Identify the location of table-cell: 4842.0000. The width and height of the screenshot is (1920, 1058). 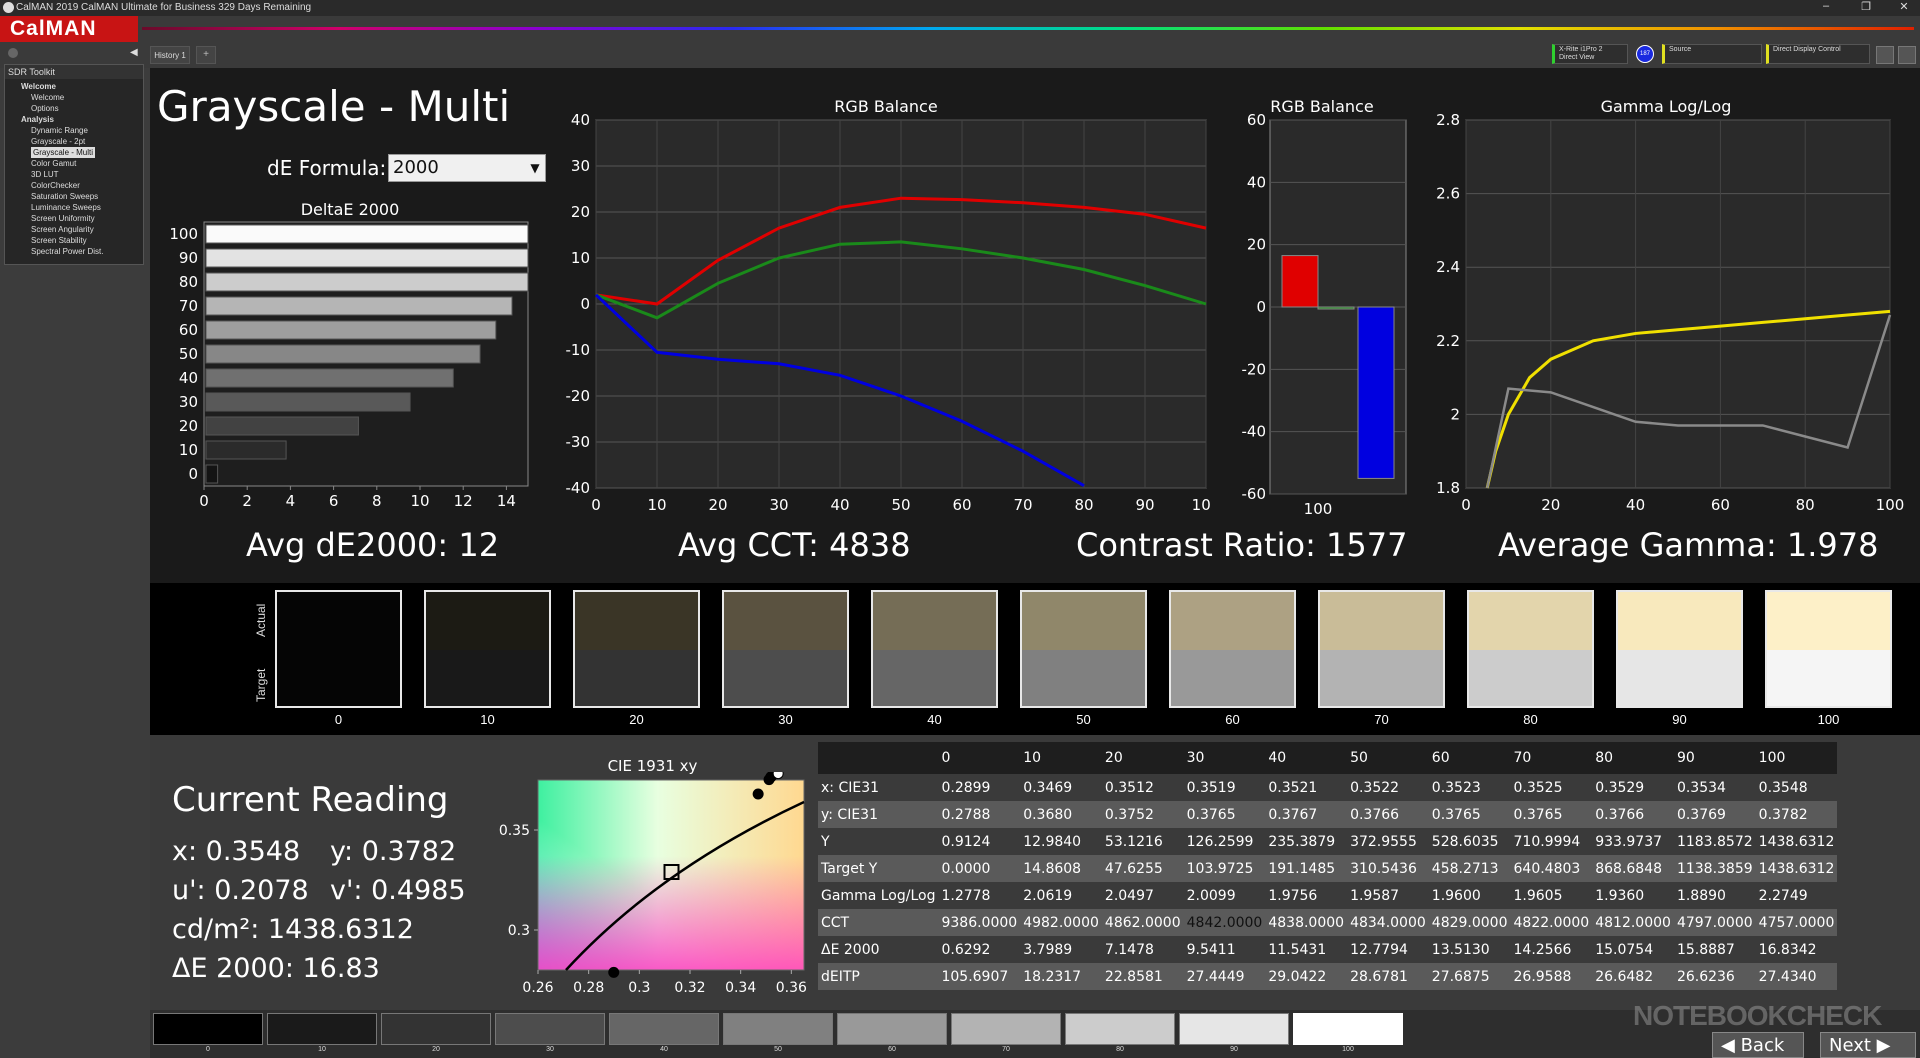
(1224, 922).